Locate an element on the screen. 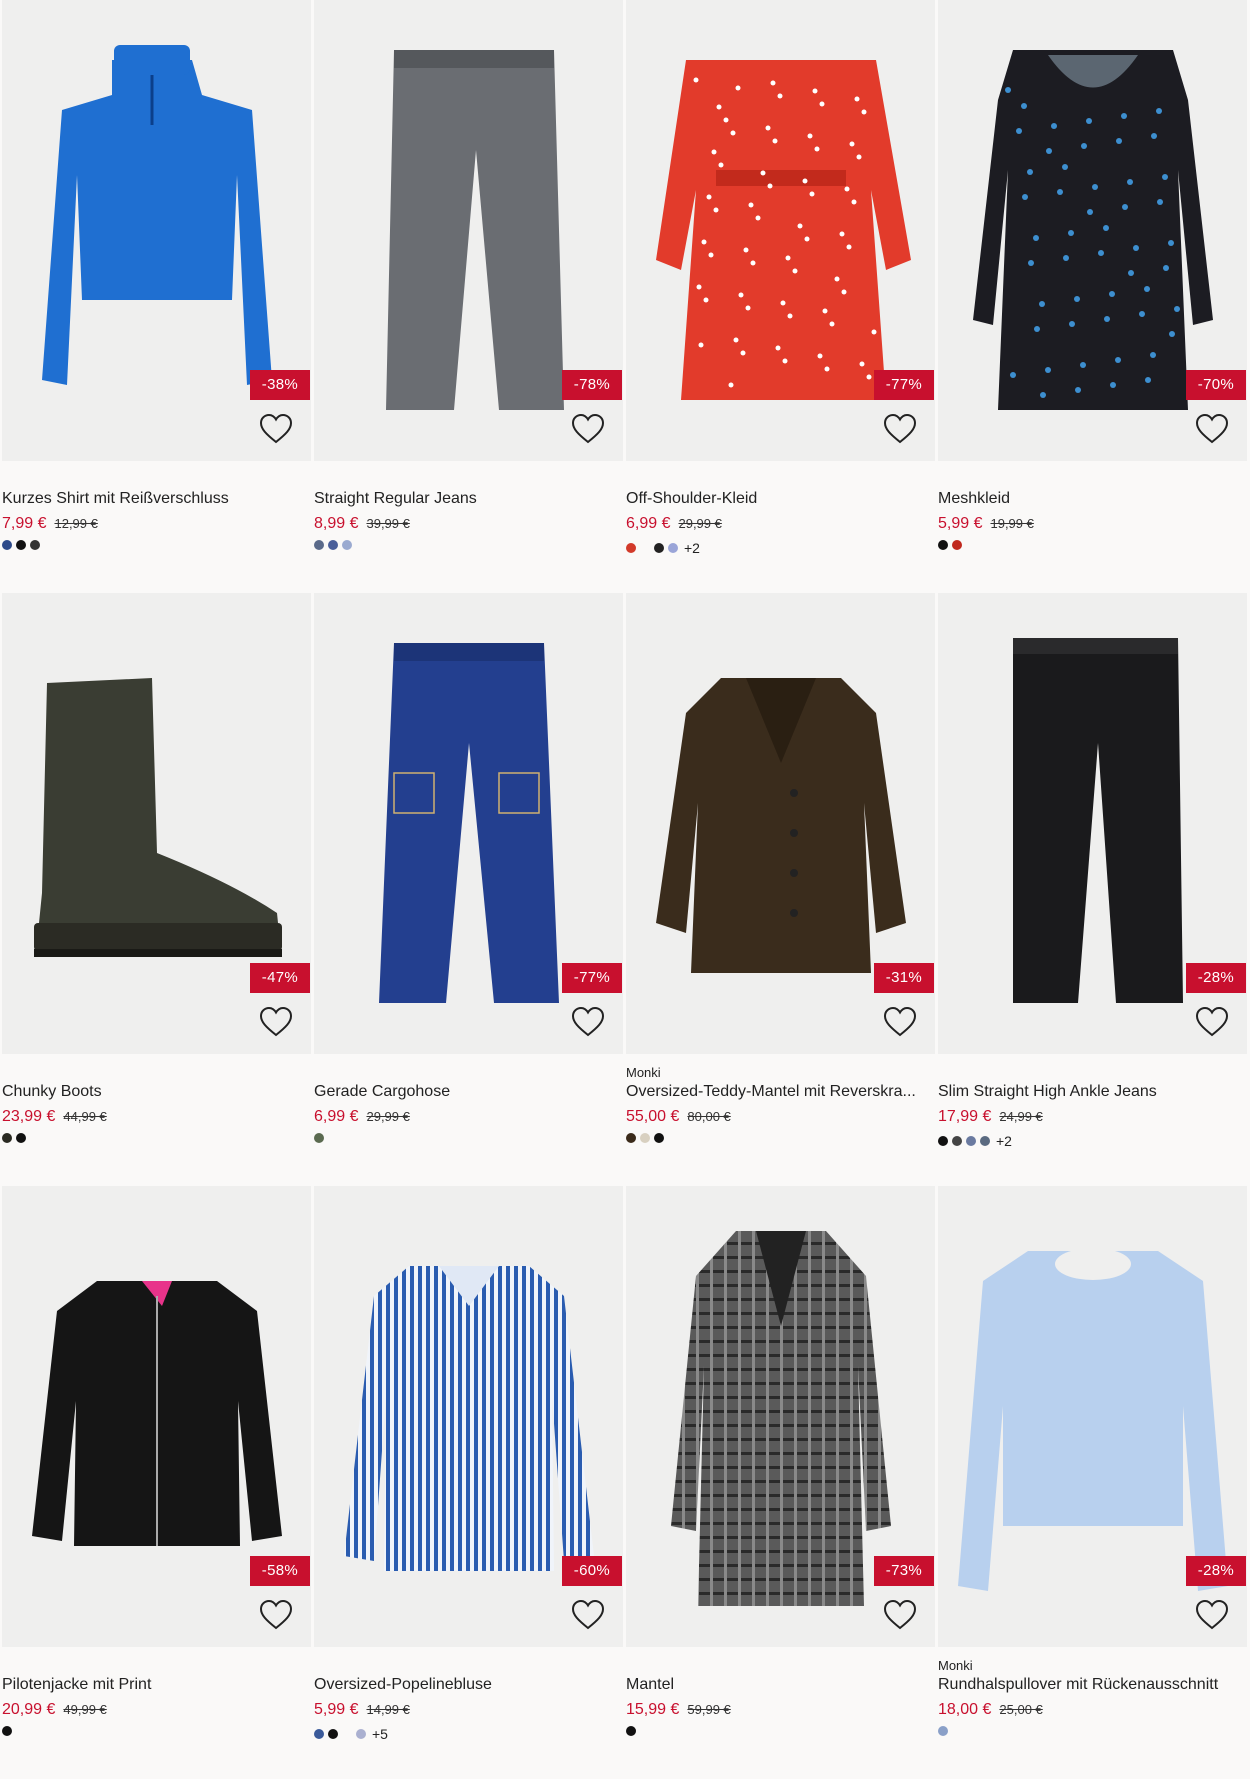 The width and height of the screenshot is (1250, 1779). color-swatches is located at coordinates (14, 1138).